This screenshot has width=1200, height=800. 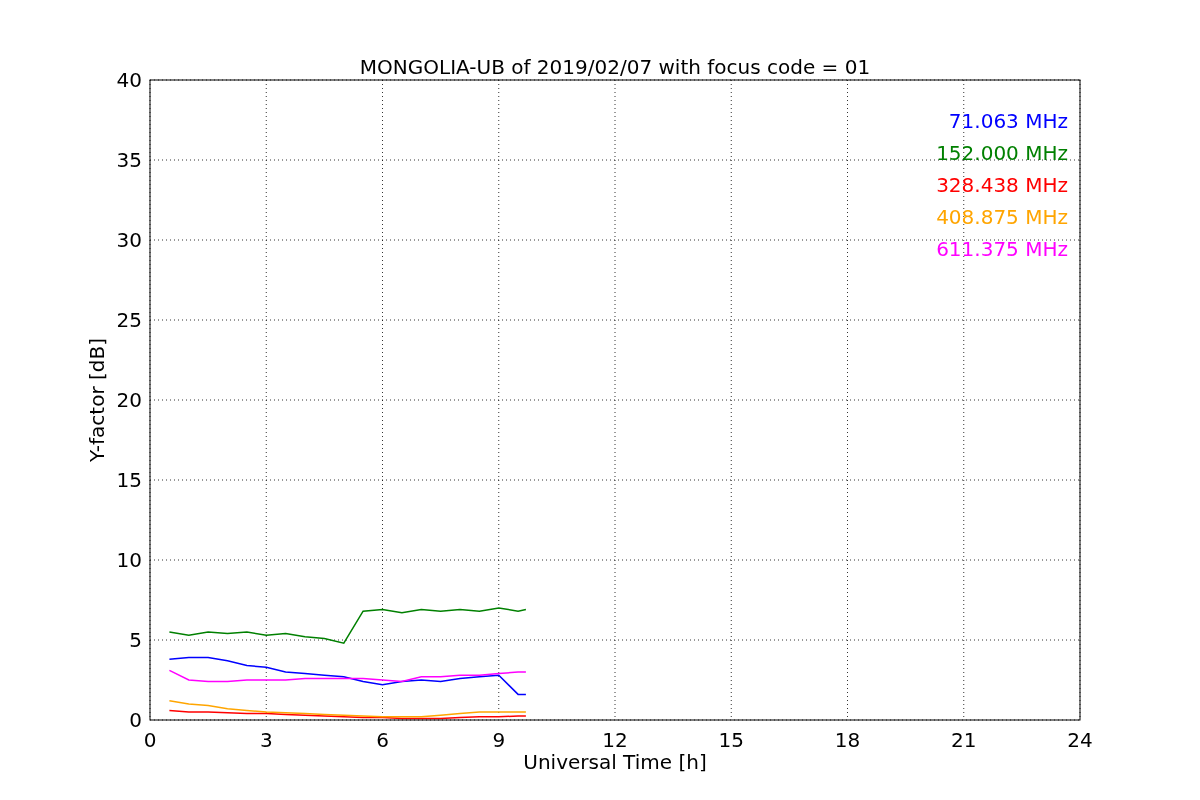 I want to click on y-tick-label: 5, so click(x=135, y=640).